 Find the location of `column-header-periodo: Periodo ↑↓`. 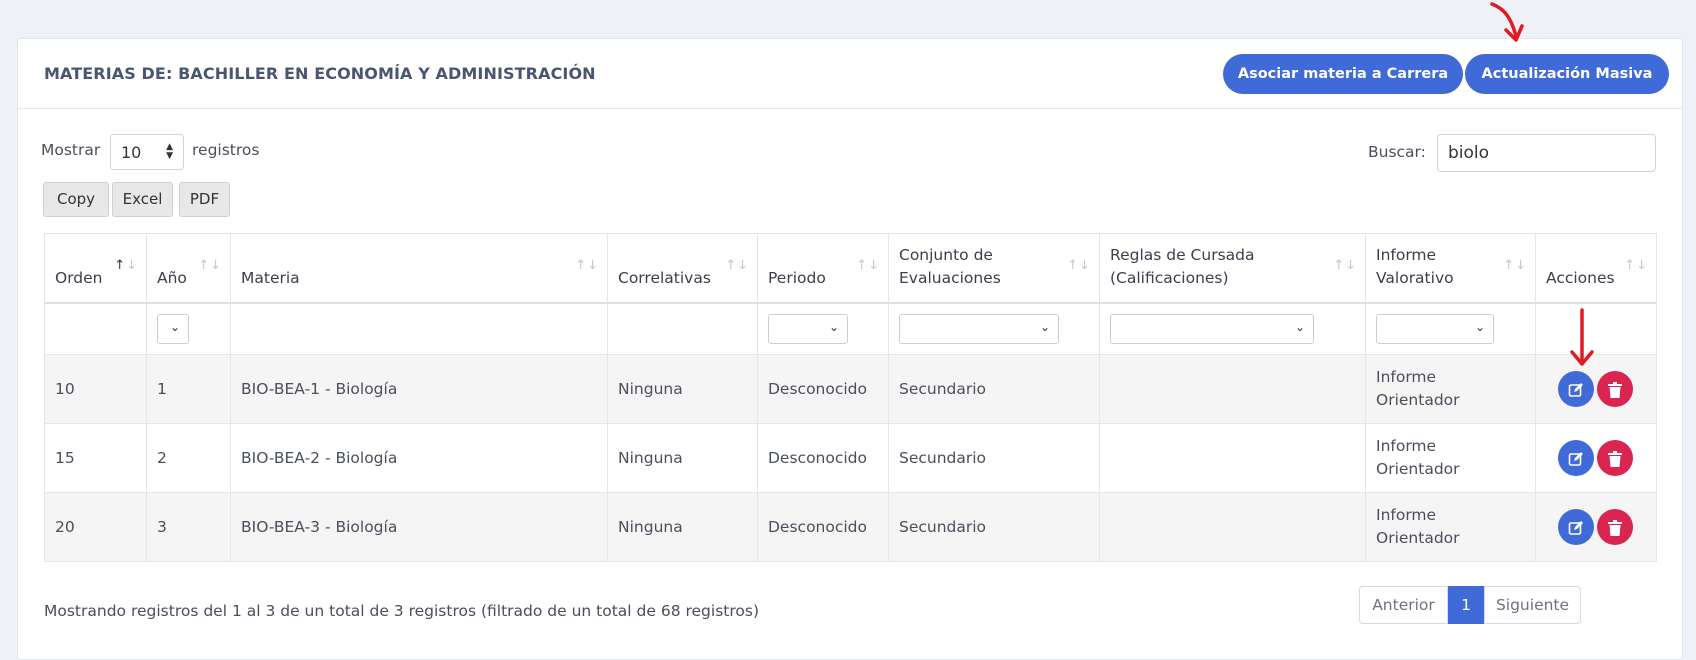

column-header-periodo: Periodo ↑↓ is located at coordinates (823, 268).